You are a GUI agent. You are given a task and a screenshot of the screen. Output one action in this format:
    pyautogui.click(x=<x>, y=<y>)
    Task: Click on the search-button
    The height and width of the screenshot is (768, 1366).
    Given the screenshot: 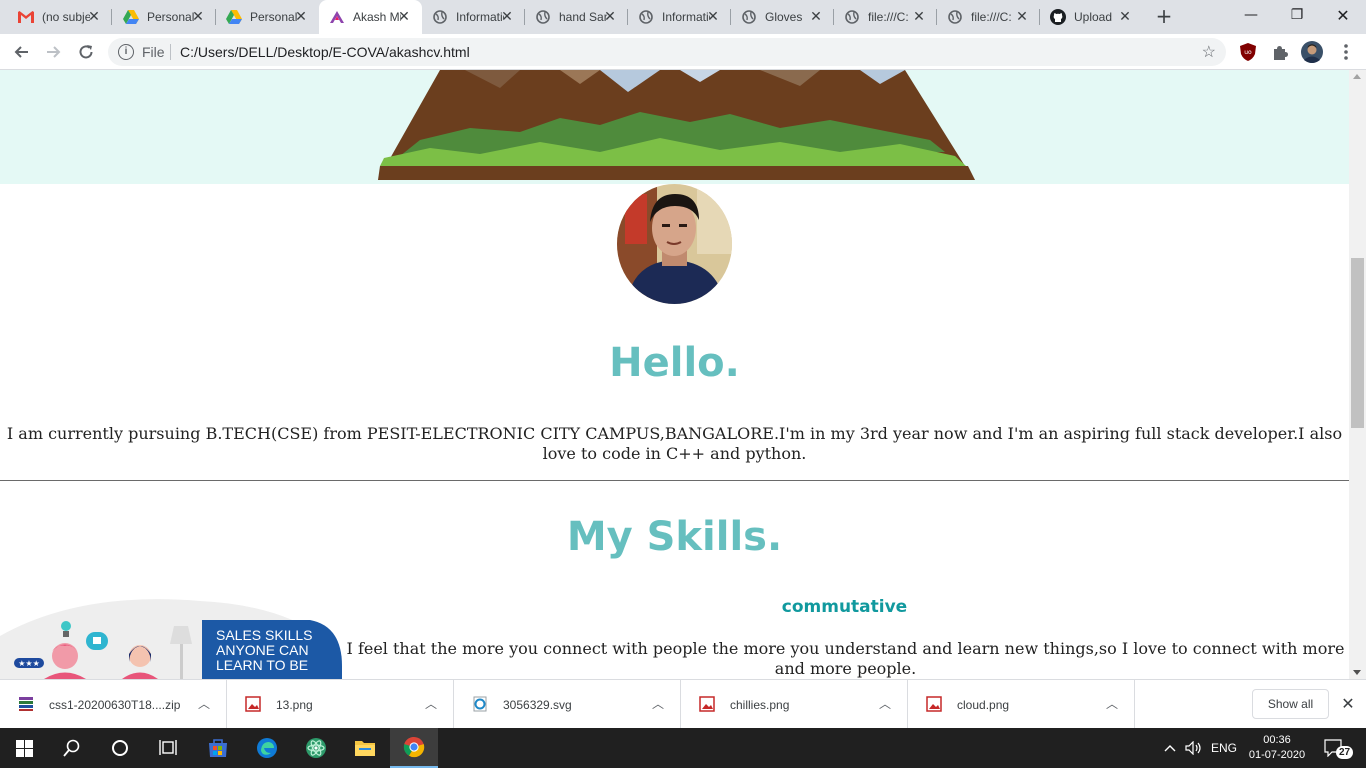 What is the action you would take?
    pyautogui.click(x=72, y=748)
    